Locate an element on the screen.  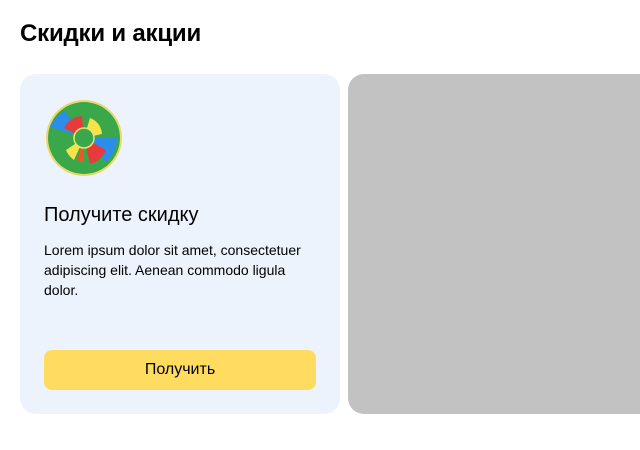
promo-heading: Получите скидку is located at coordinates (121, 215).